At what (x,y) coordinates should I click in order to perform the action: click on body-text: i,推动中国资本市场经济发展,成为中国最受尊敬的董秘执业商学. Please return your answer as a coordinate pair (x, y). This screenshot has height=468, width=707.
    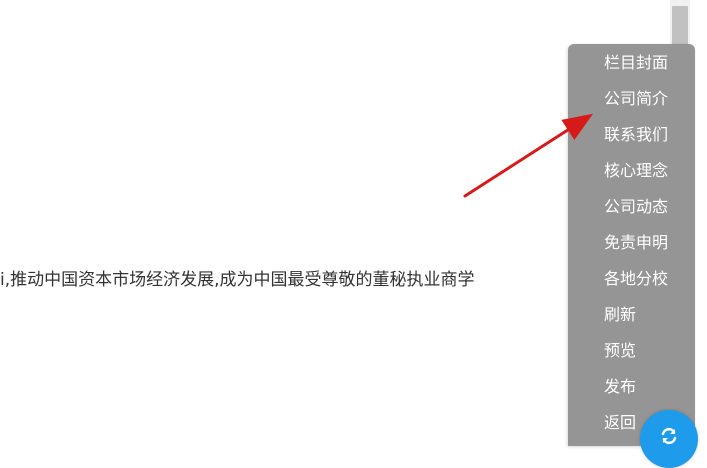
    Looking at the image, I should click on (237, 280).